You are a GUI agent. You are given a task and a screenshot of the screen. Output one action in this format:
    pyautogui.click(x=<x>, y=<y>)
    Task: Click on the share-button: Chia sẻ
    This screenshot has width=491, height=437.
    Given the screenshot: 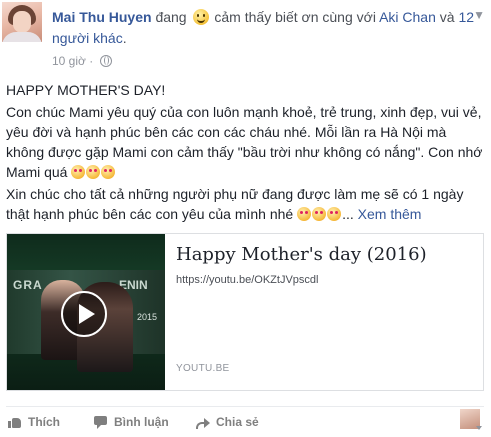 What is the action you would take?
    pyautogui.click(x=227, y=422)
    